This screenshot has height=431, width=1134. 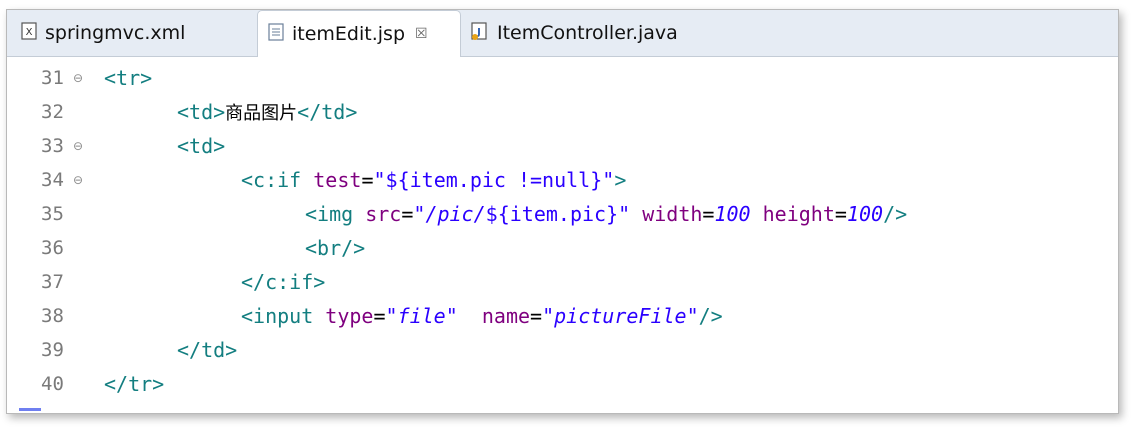 I want to click on tab-label: itemEdit.jsp, so click(x=348, y=34).